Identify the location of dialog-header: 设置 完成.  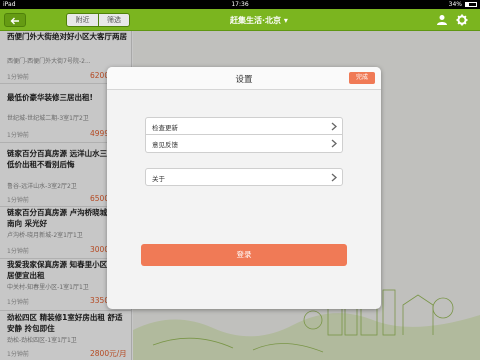
(244, 78).